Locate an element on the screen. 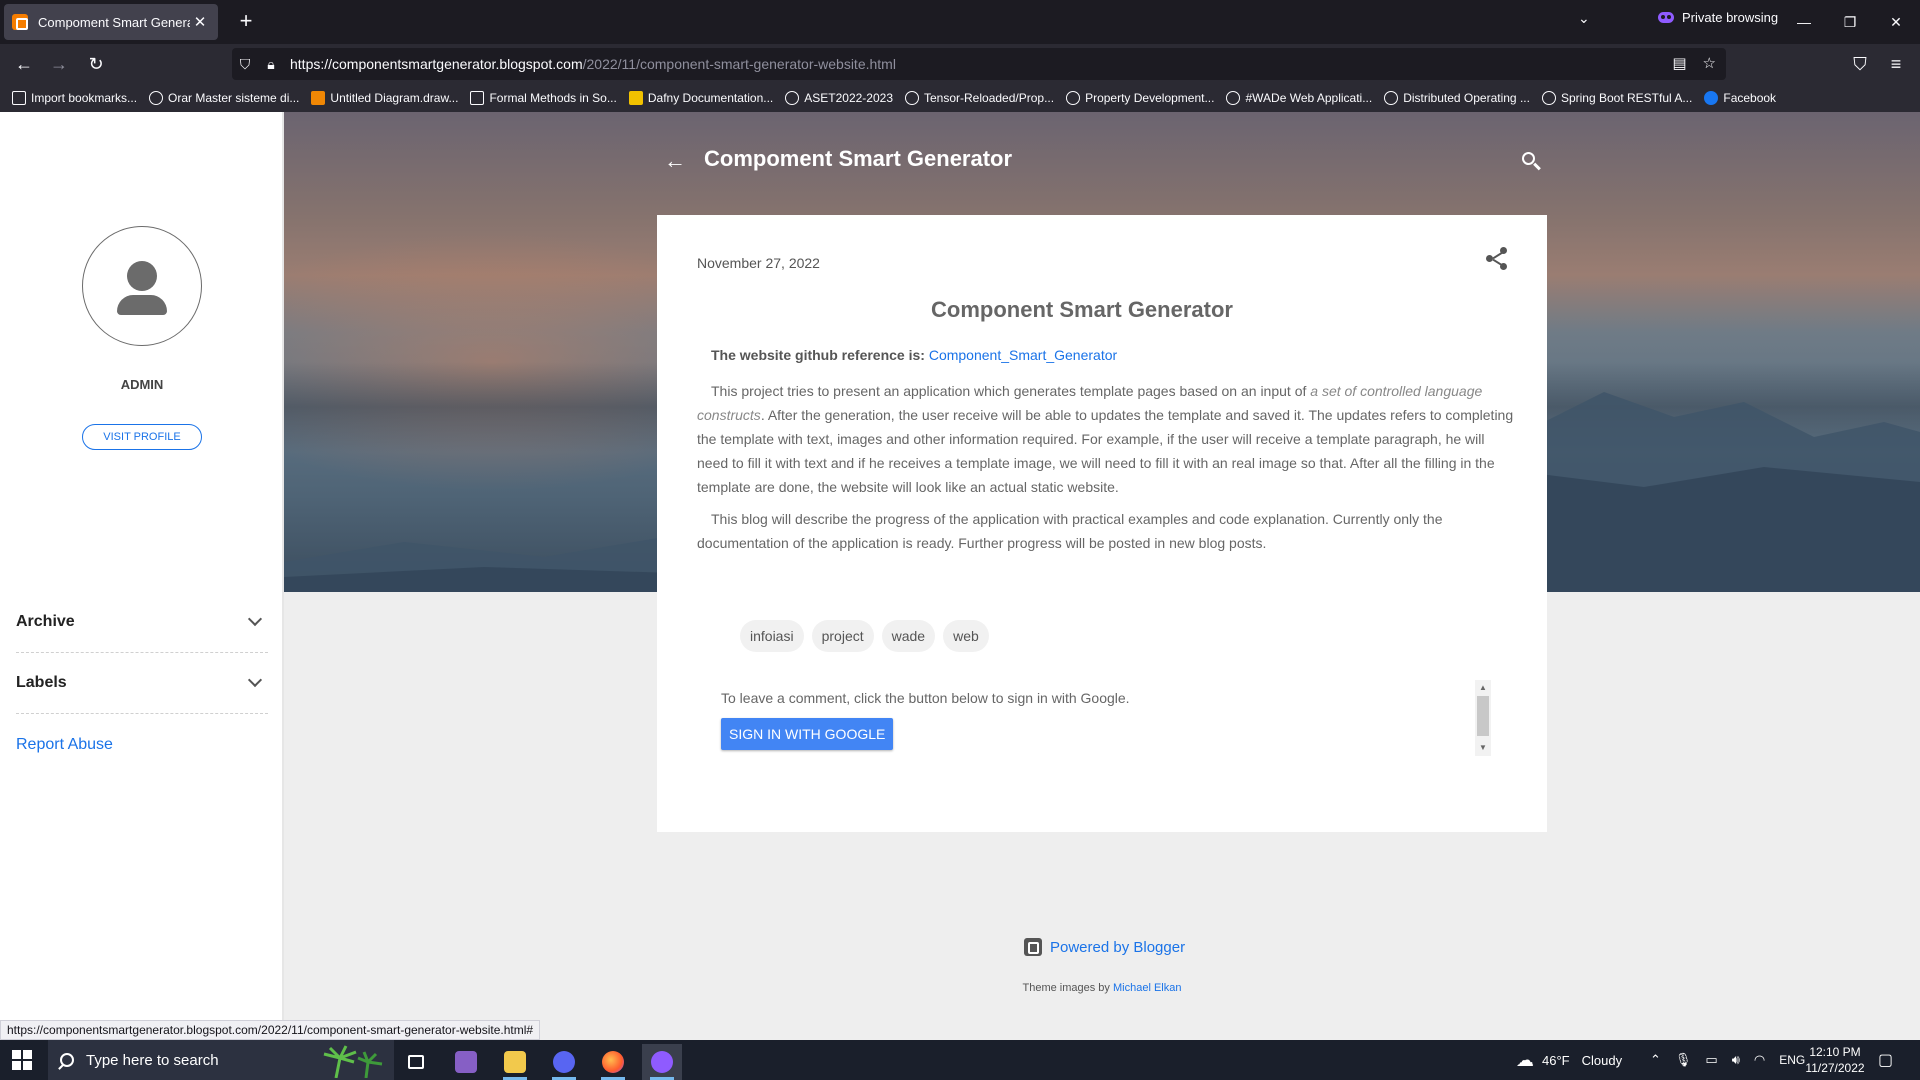 This screenshot has height=1080, width=1920. taskbar-clock: 12:10 PM 11/27/2022 is located at coordinates (1835, 1060).